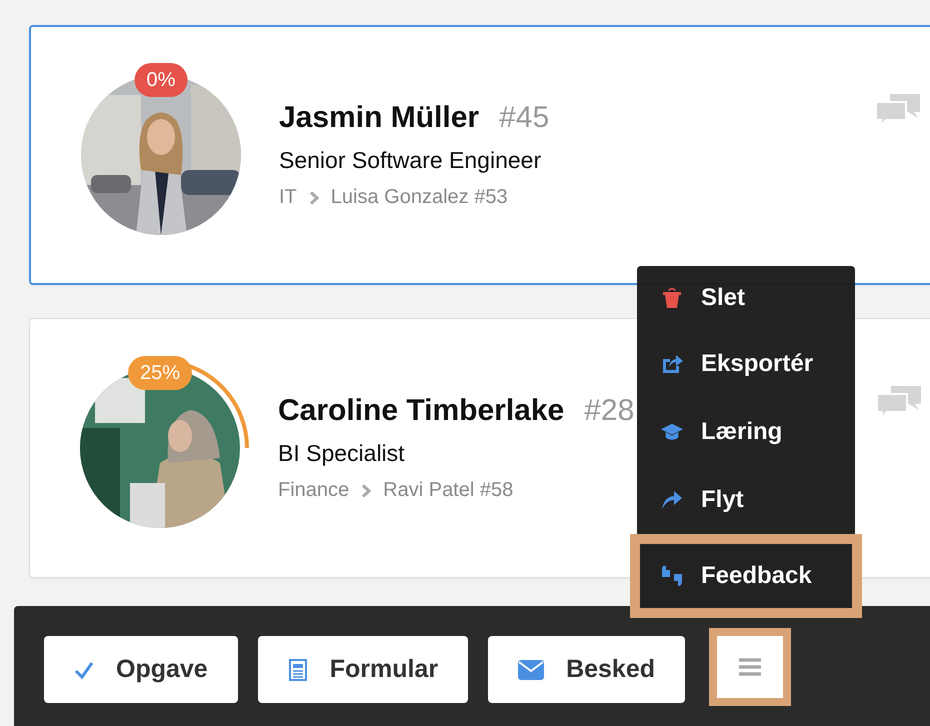 The height and width of the screenshot is (726, 930). Describe the element at coordinates (160, 373) in the screenshot. I see `progress-badge: 25%` at that location.